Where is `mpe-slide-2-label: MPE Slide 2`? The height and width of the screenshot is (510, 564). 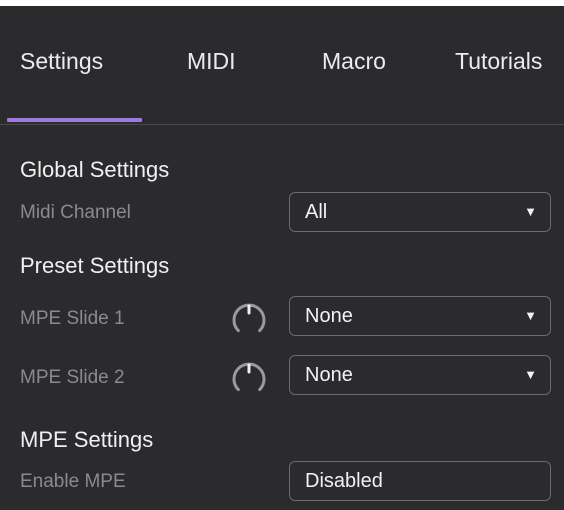
mpe-slide-2-label: MPE Slide 2 is located at coordinates (72, 377).